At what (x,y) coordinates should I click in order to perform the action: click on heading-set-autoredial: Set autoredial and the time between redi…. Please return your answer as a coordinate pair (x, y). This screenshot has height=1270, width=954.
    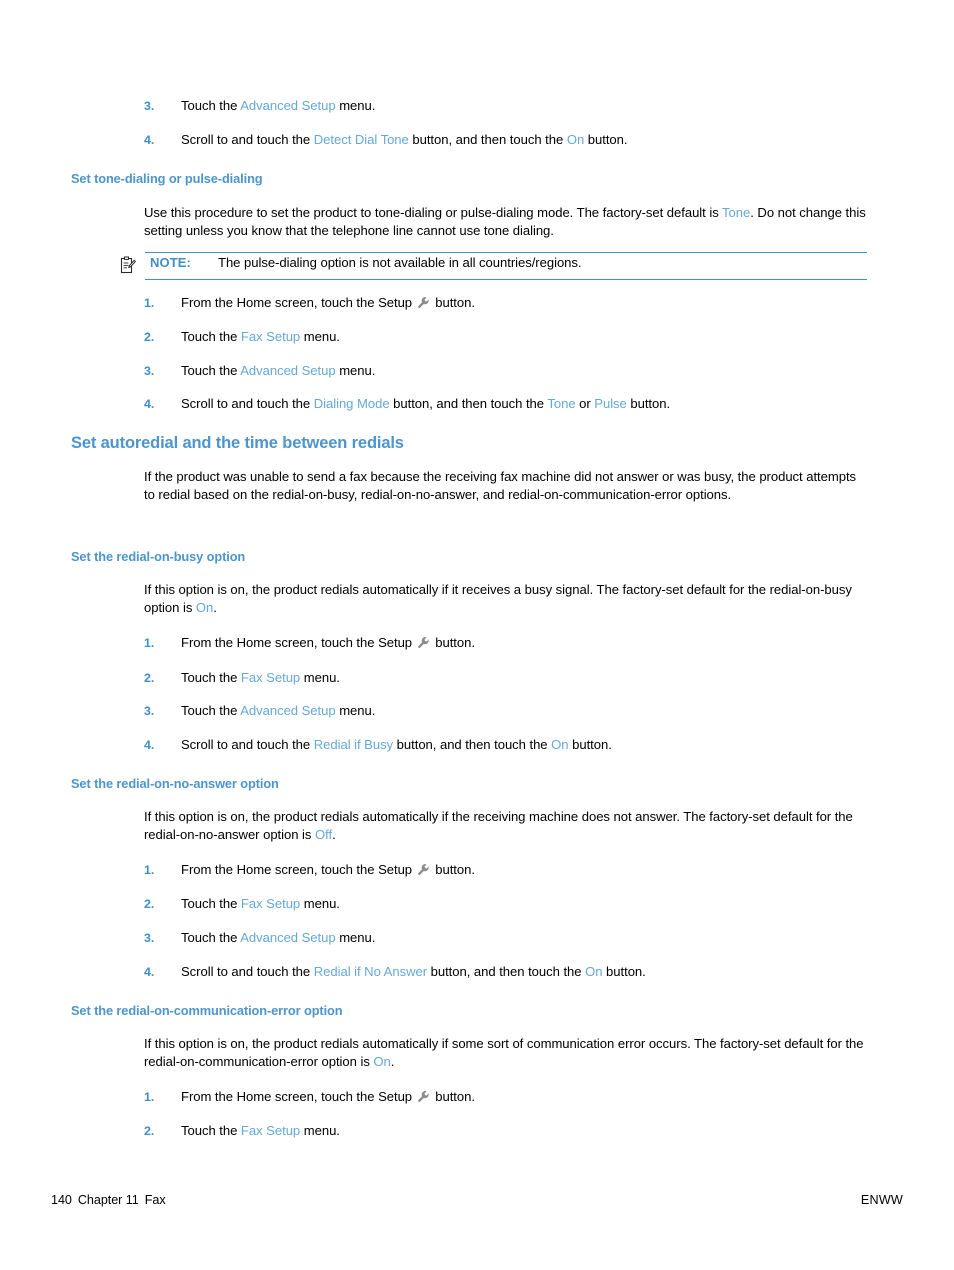
    Looking at the image, I should click on (237, 443).